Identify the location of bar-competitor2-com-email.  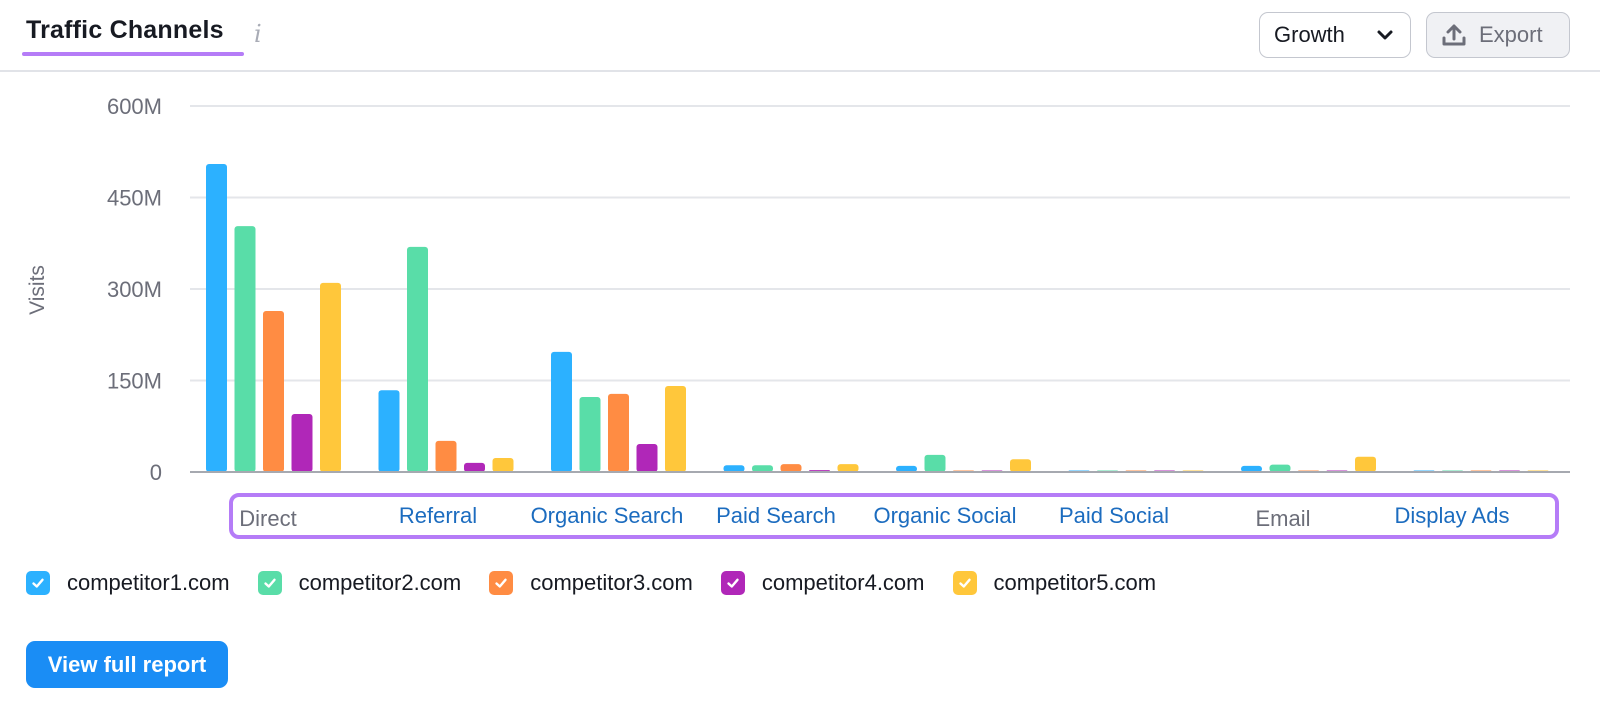
(1280, 468).